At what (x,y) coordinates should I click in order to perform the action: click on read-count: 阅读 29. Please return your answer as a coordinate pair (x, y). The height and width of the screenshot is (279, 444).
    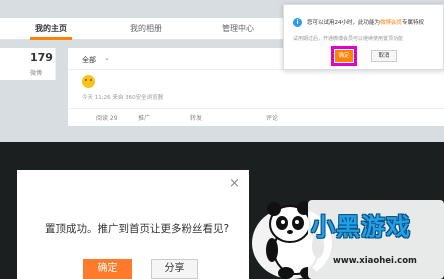
    Looking at the image, I should click on (107, 118).